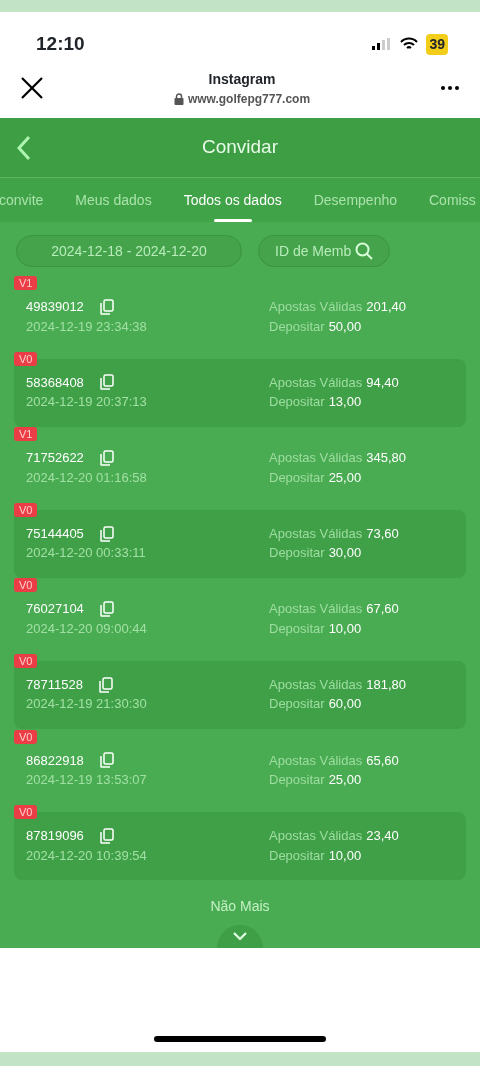  What do you see at coordinates (86, 553) in the screenshot?
I see `register-time: 2024-12-20 00:33:11` at bounding box center [86, 553].